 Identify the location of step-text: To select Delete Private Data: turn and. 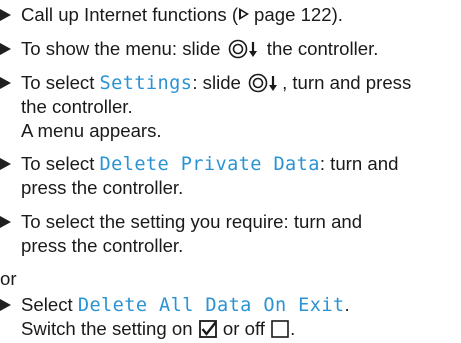
(210, 164).